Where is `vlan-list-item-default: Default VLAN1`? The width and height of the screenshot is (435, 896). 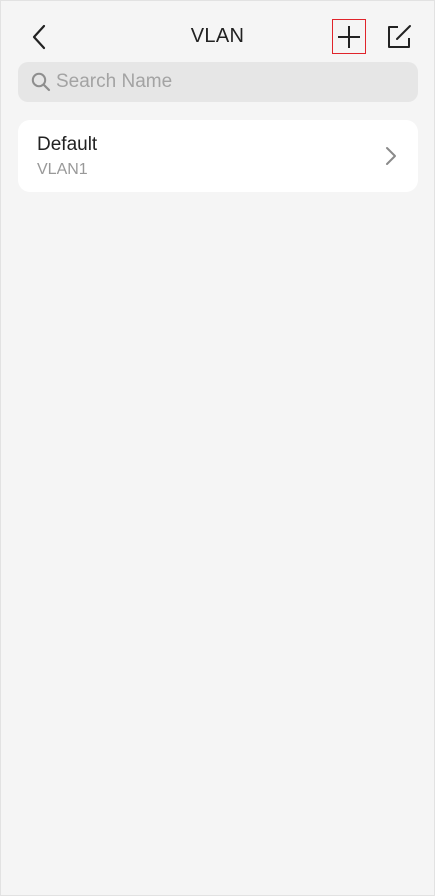
vlan-list-item-default: Default VLAN1 is located at coordinates (218, 156).